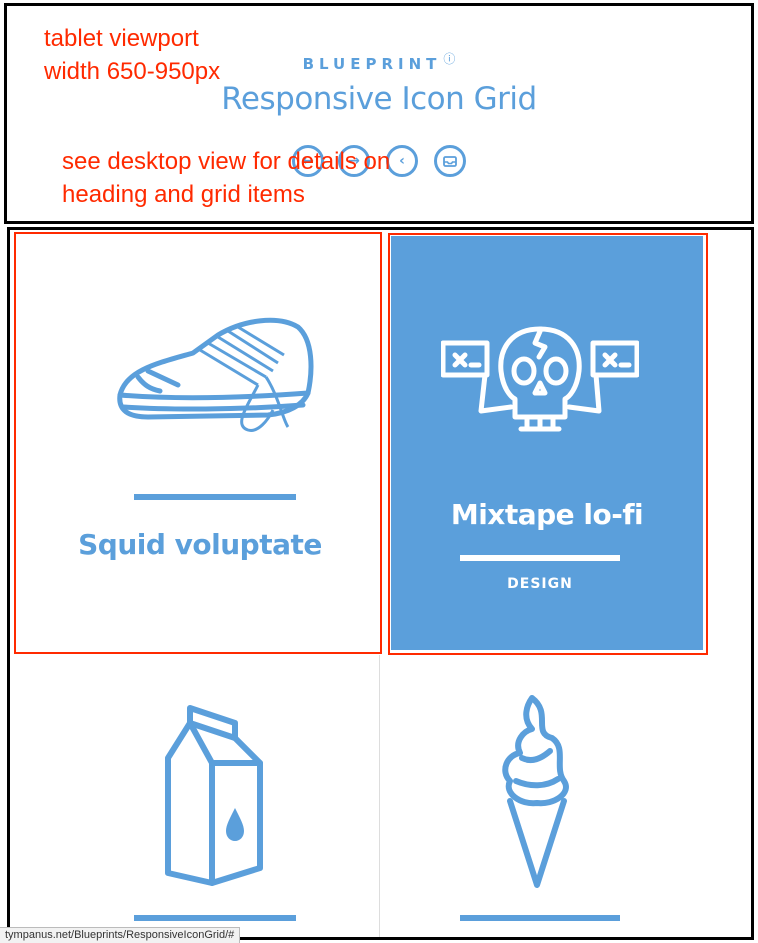 This screenshot has width=758, height=943. I want to click on archive-icon, so click(450, 161).